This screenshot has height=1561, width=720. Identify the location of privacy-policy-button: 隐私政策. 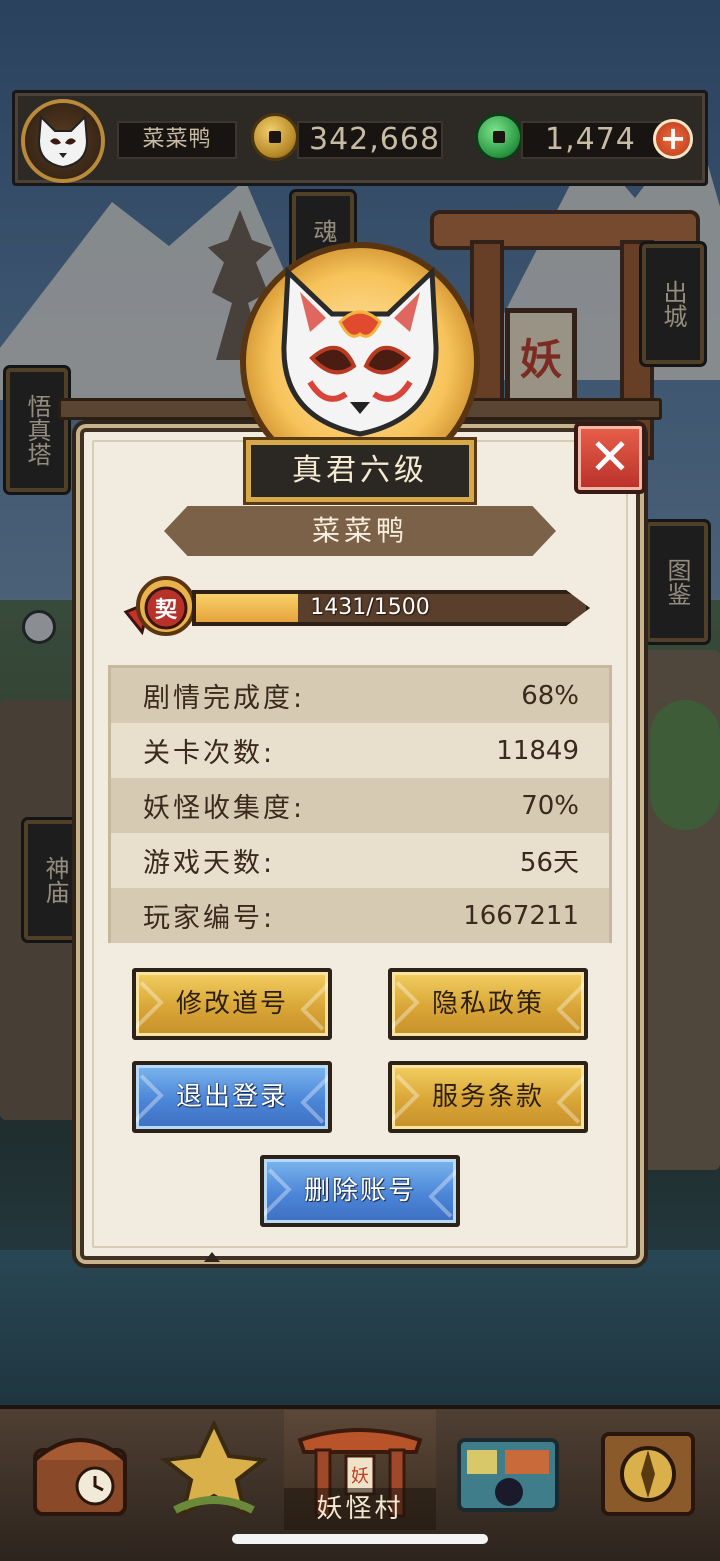
(488, 1004).